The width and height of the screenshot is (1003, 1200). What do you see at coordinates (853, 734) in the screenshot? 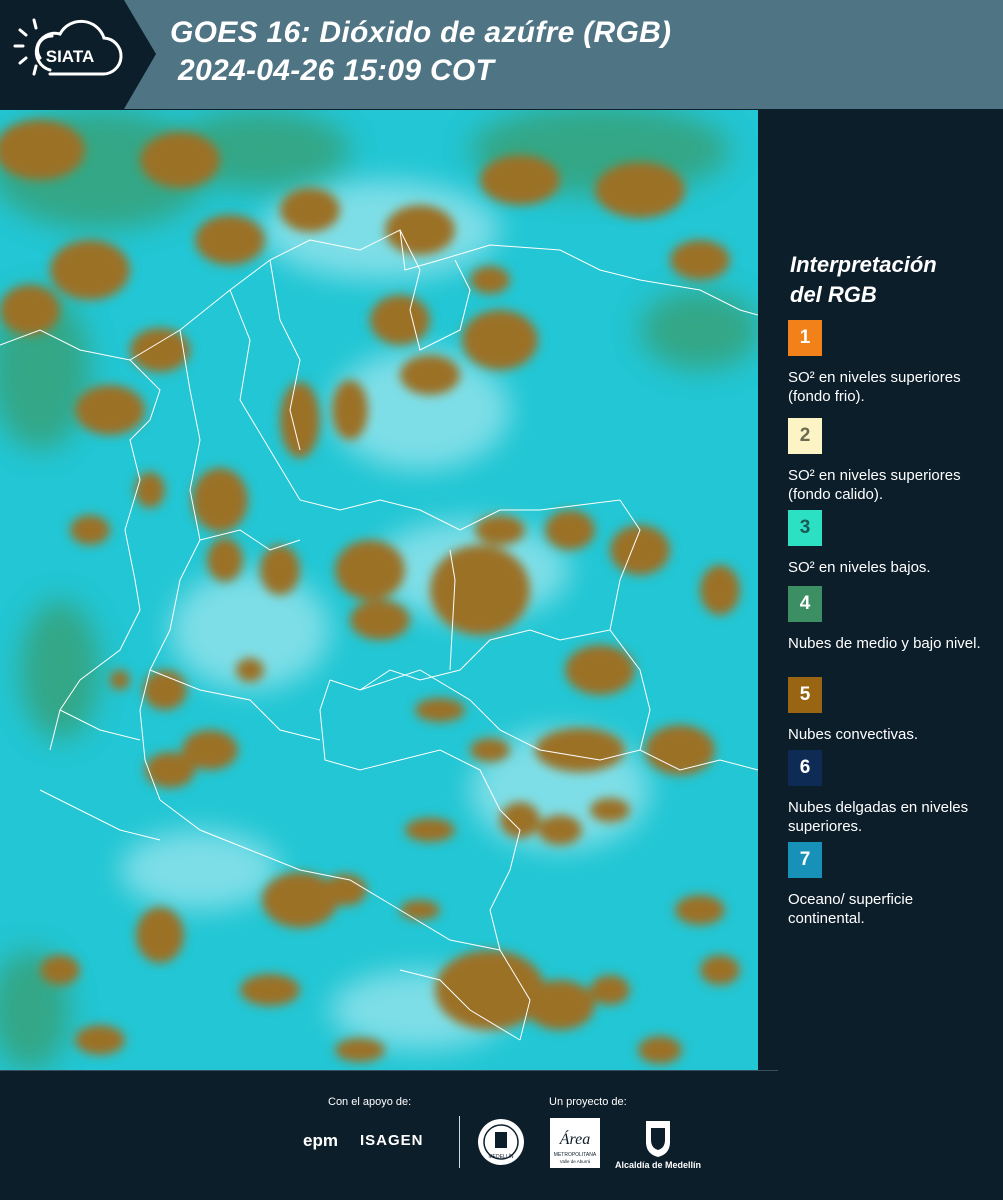
I see `legend-text-5: Nubes convectivas.` at bounding box center [853, 734].